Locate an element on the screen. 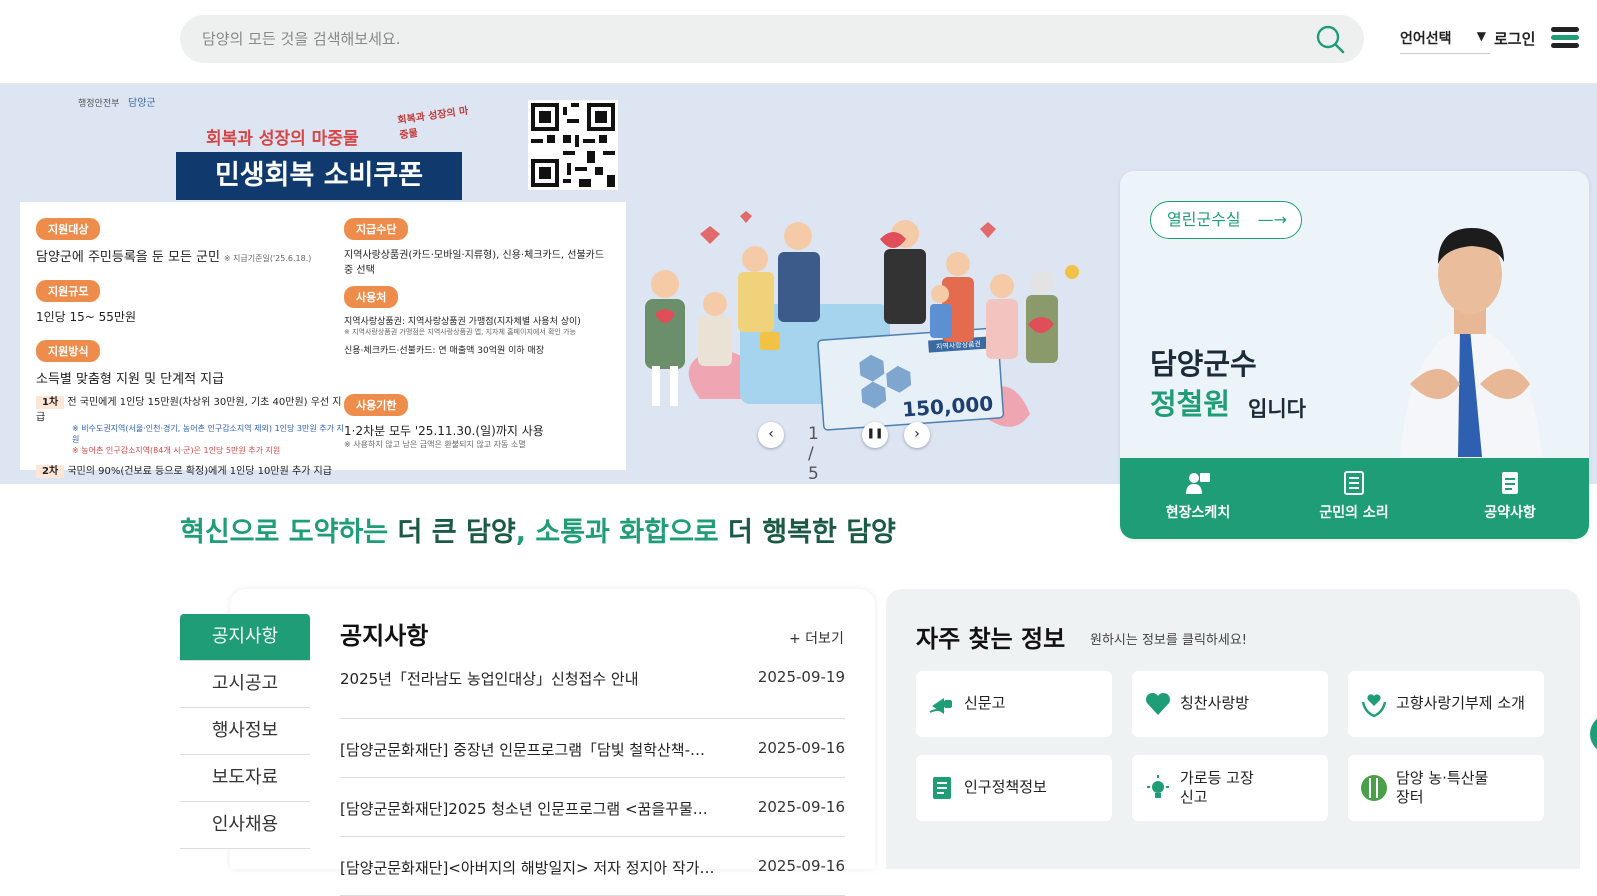  quick-link-label: 담양 농·특산물 장터 is located at coordinates (1442, 787).